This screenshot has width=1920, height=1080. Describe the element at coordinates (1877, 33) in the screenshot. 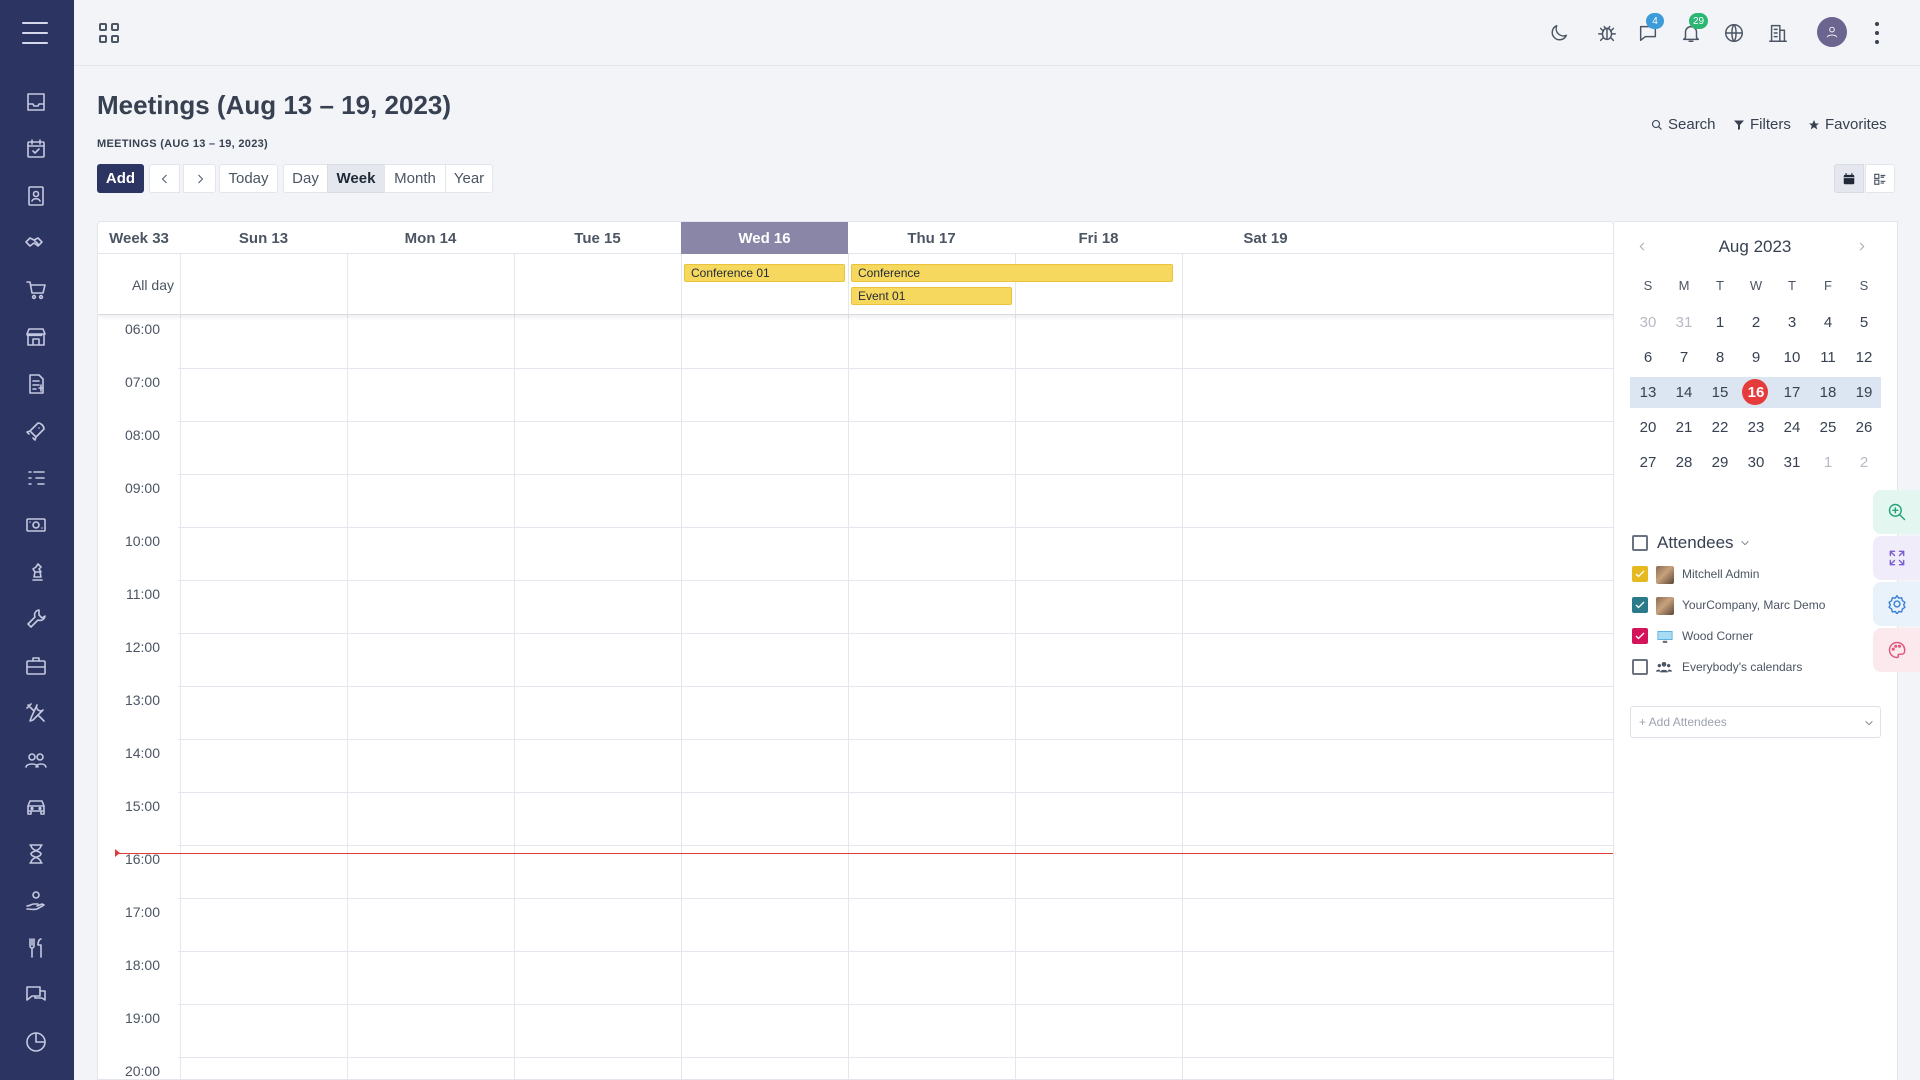

I see `more-options-icon` at that location.